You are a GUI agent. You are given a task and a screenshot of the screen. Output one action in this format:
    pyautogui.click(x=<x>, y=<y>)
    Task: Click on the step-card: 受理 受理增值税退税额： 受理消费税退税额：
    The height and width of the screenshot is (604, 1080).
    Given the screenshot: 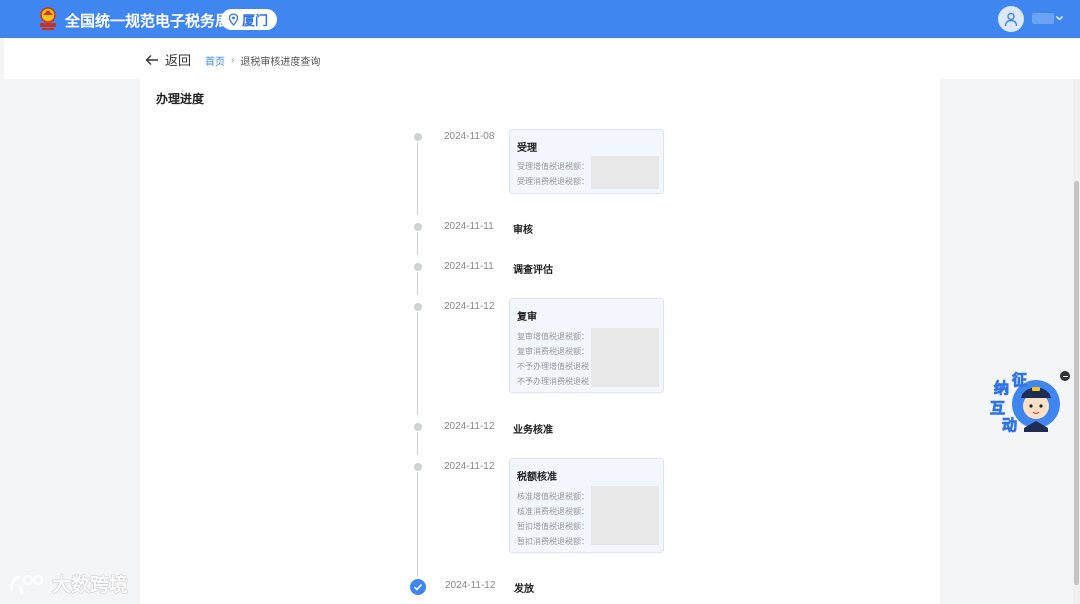 What is the action you would take?
    pyautogui.click(x=586, y=161)
    